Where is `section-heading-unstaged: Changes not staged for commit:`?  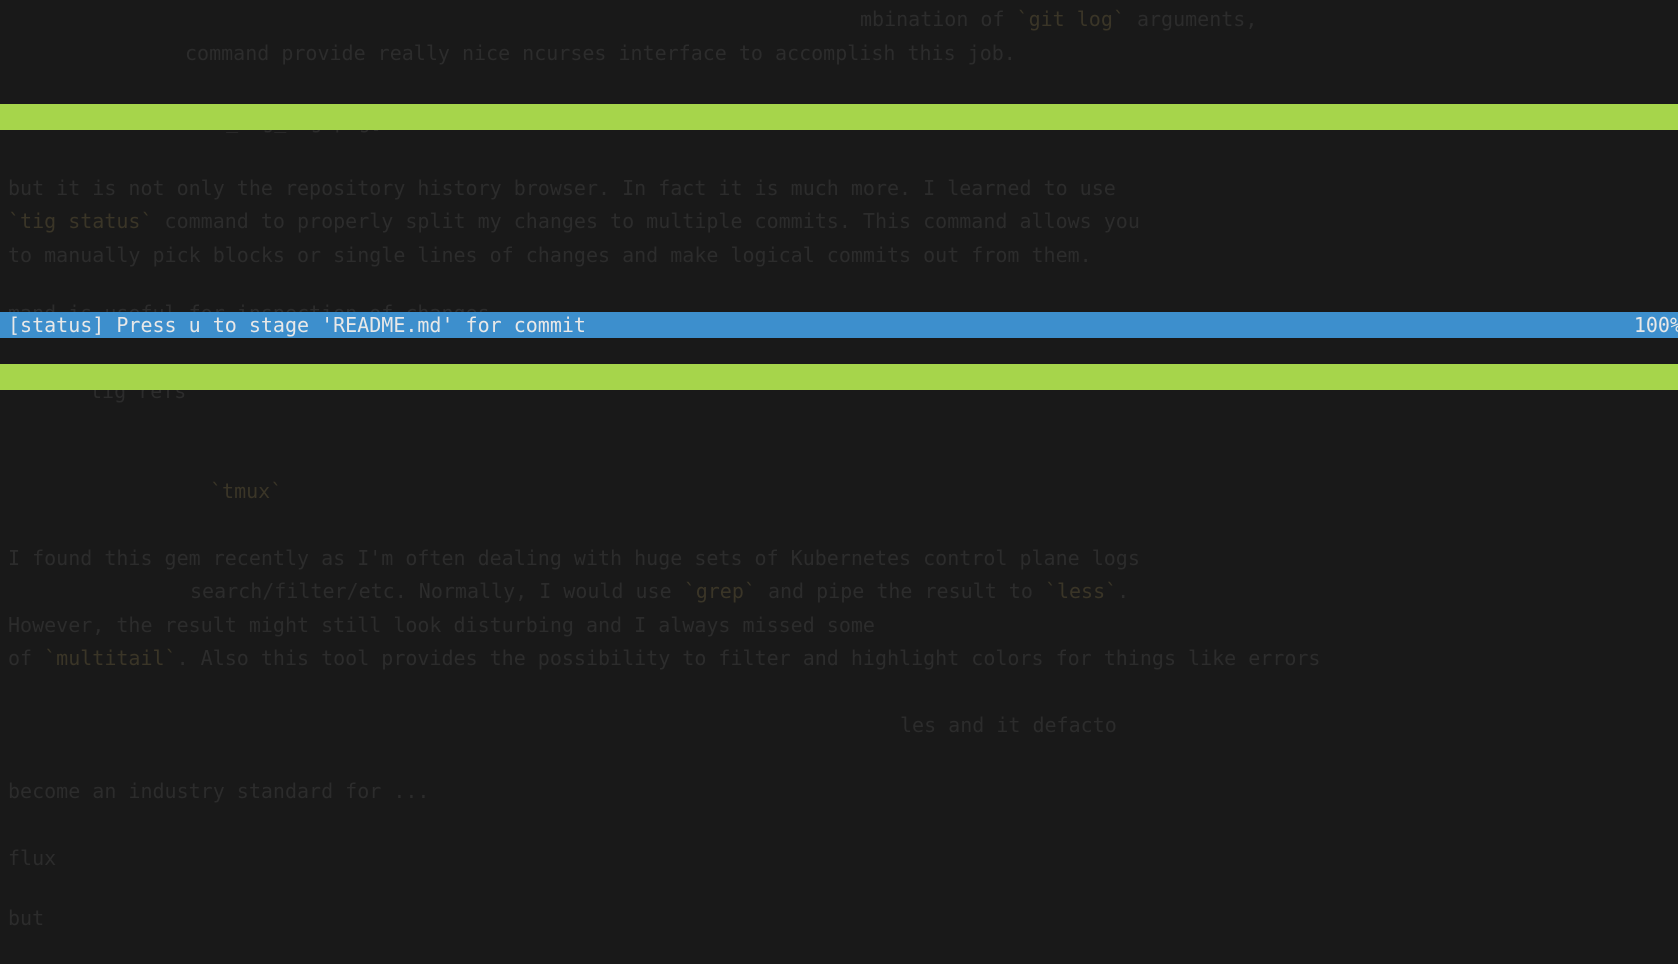
section-heading-unstaged: Changes not staged for commit: is located at coordinates (839, 91).